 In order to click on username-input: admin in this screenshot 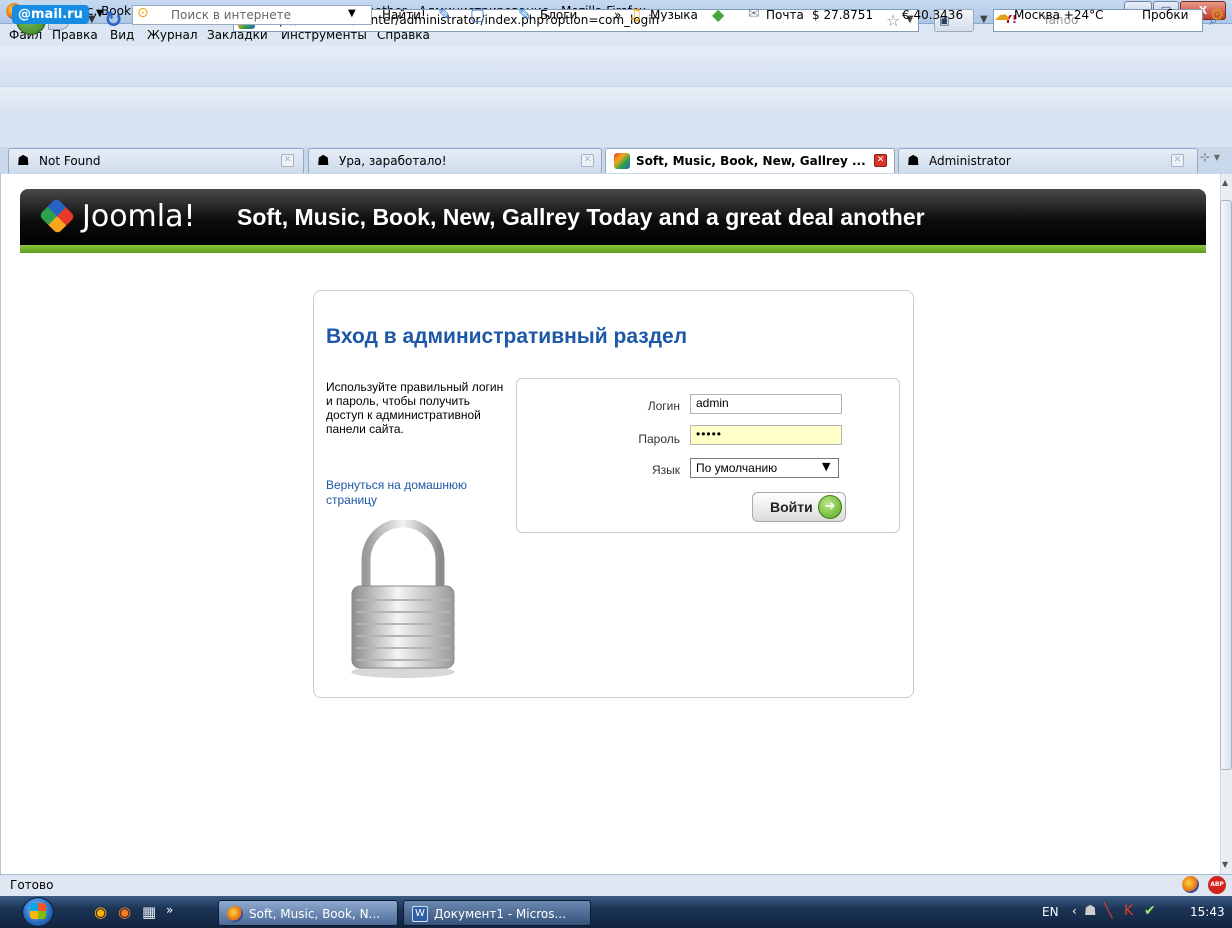, I will do `click(766, 404)`.